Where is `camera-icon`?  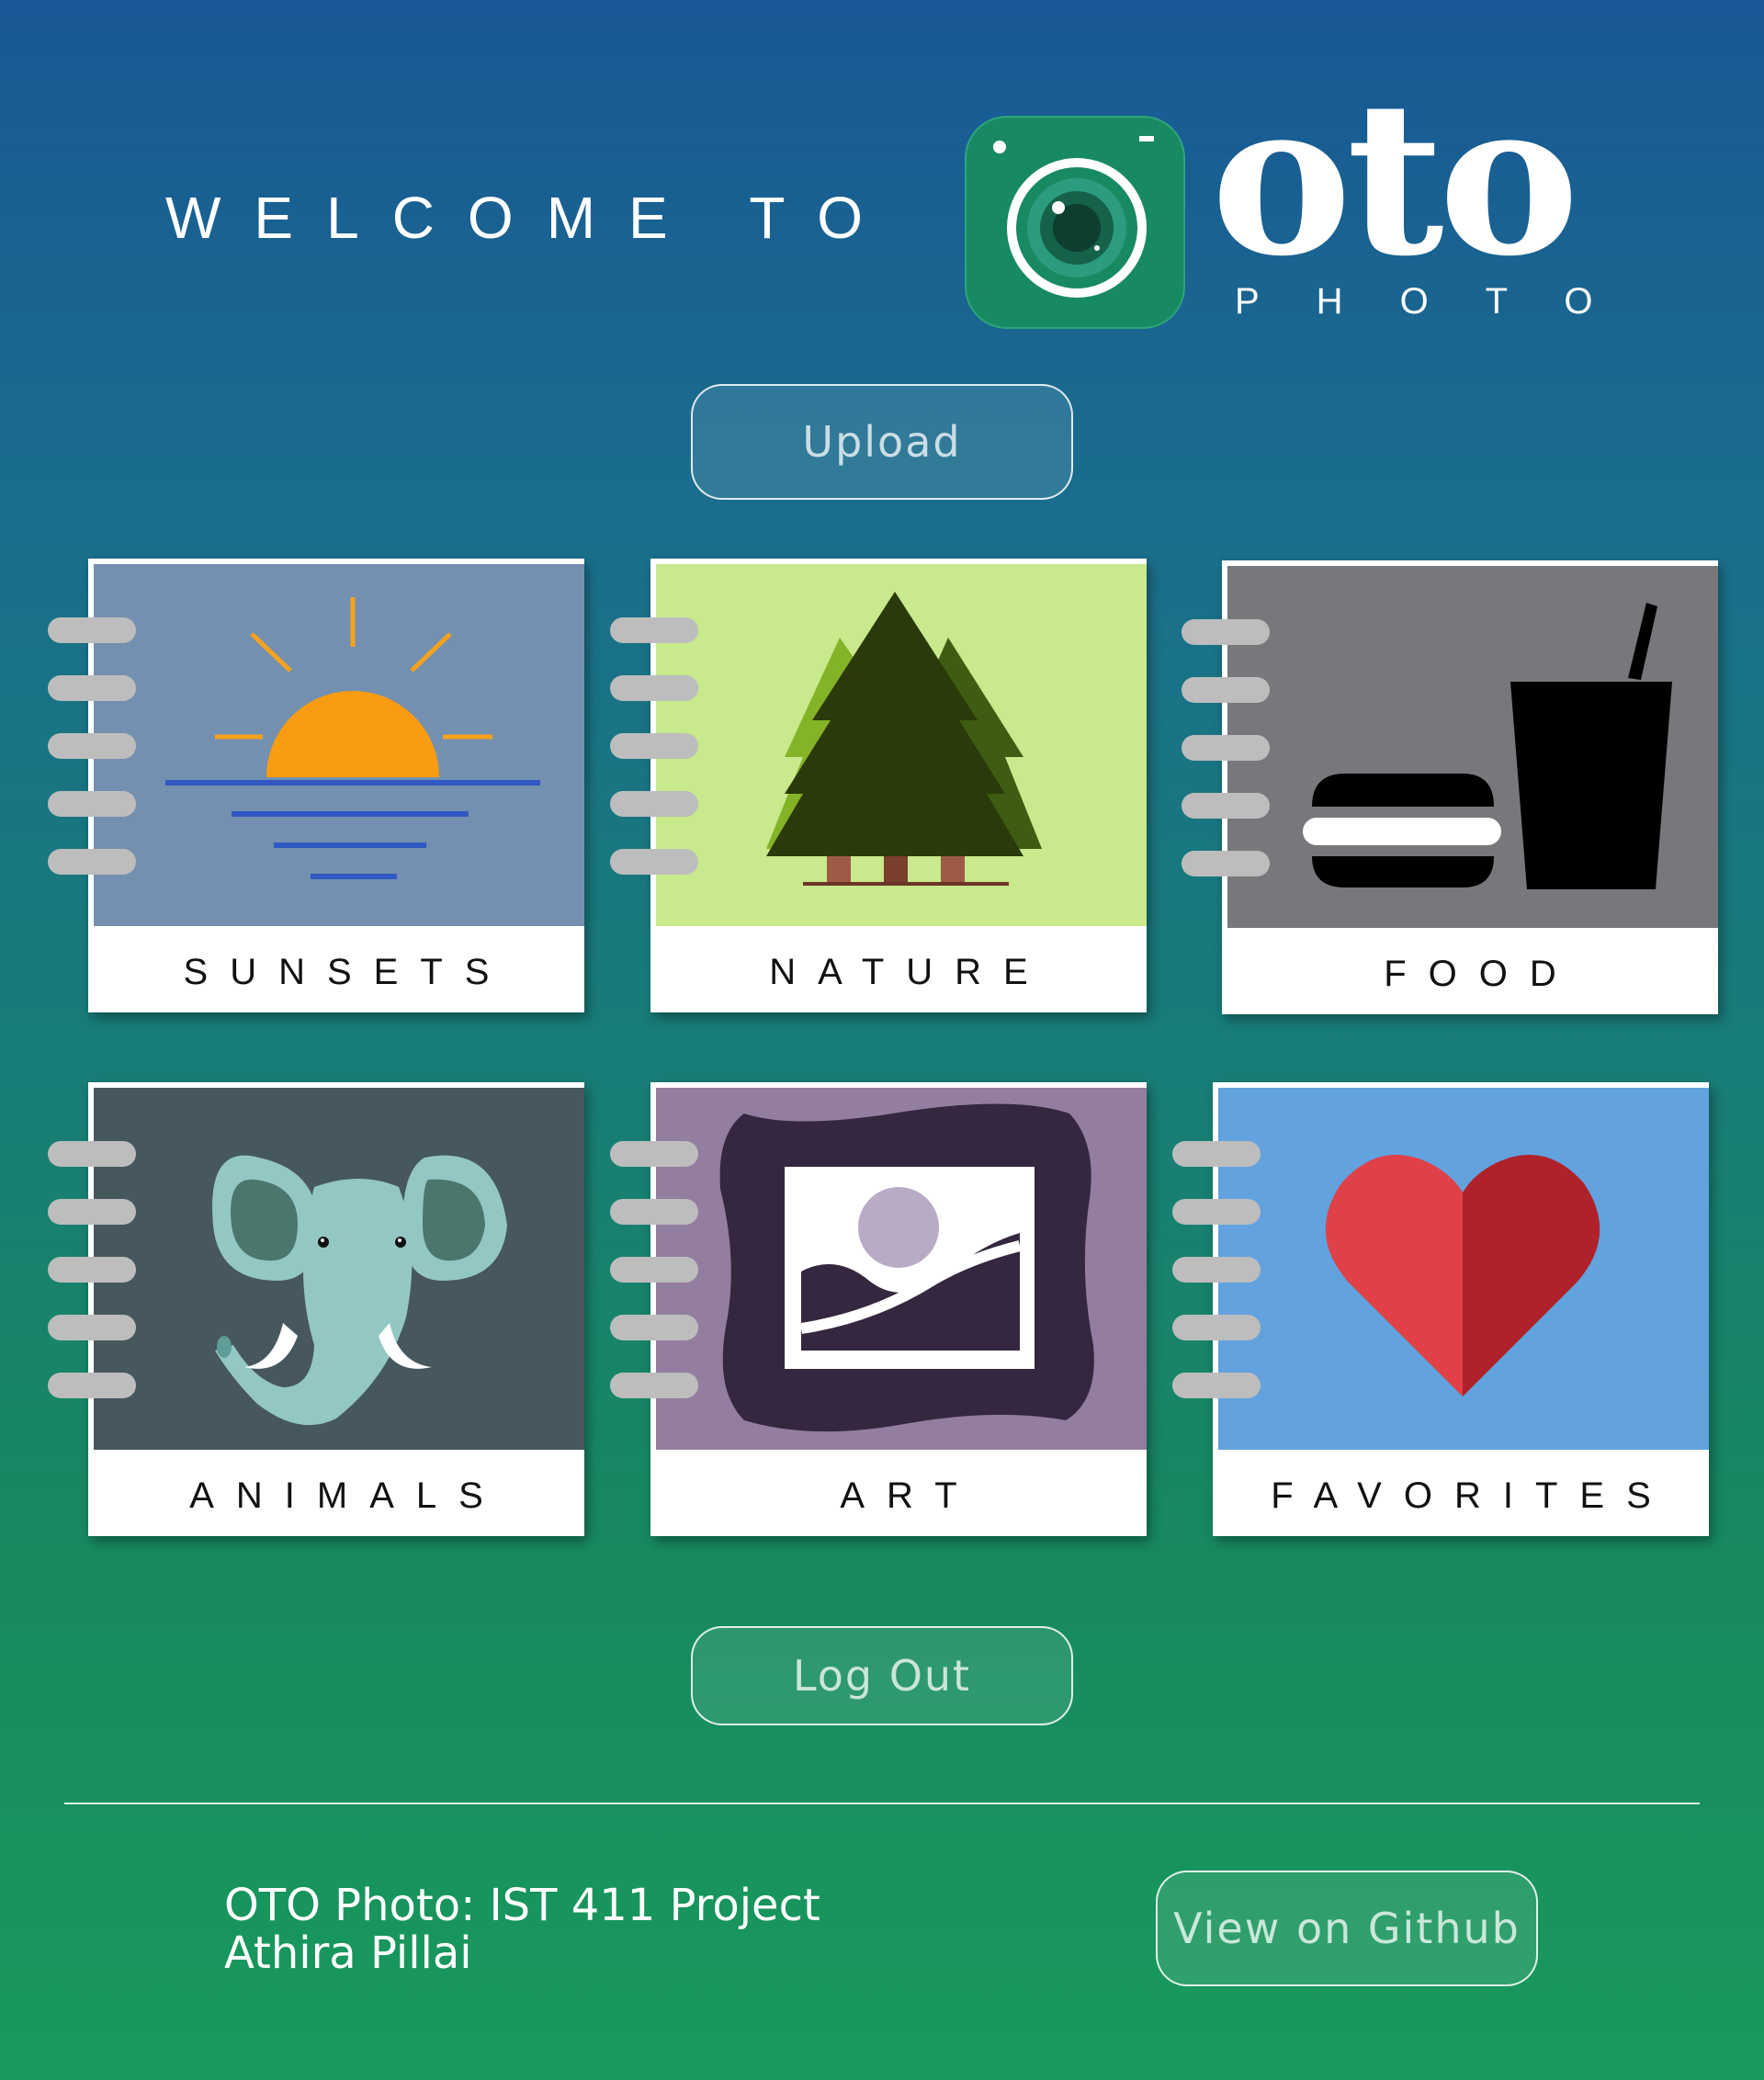 camera-icon is located at coordinates (1075, 222).